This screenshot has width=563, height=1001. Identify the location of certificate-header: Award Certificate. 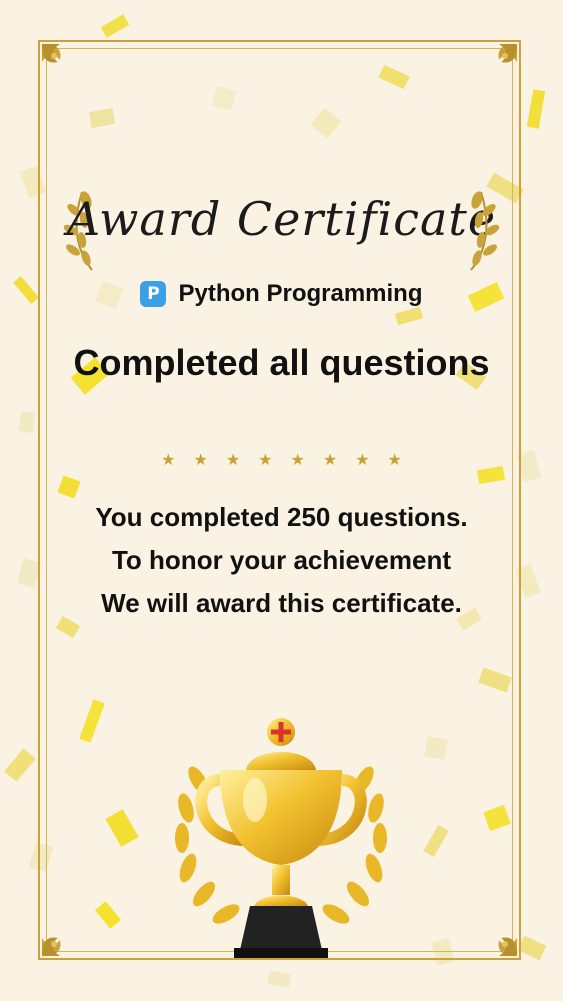
(281, 225).